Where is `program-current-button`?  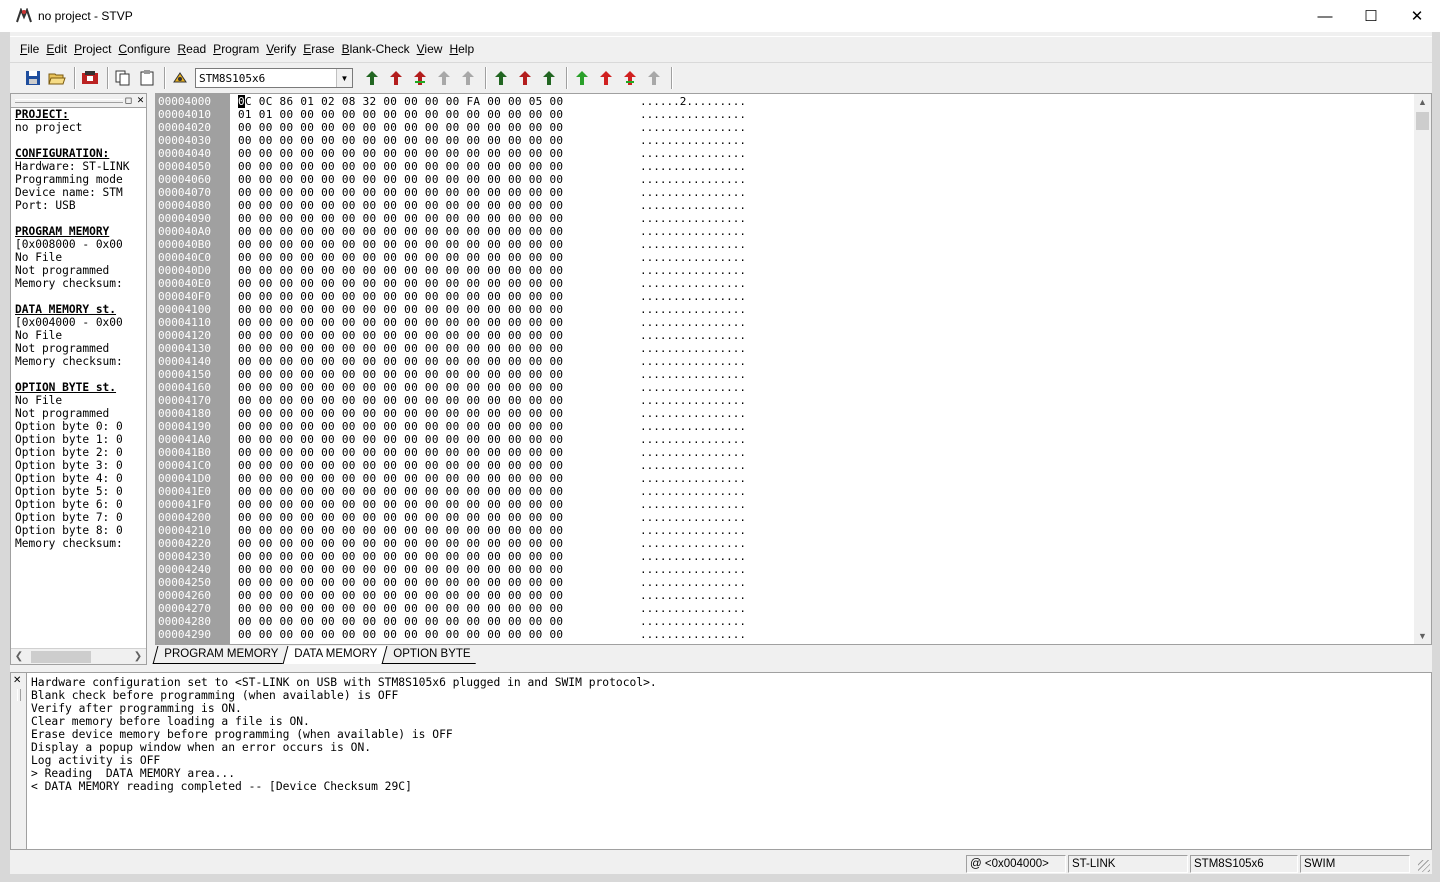
program-current-button is located at coordinates (525, 78).